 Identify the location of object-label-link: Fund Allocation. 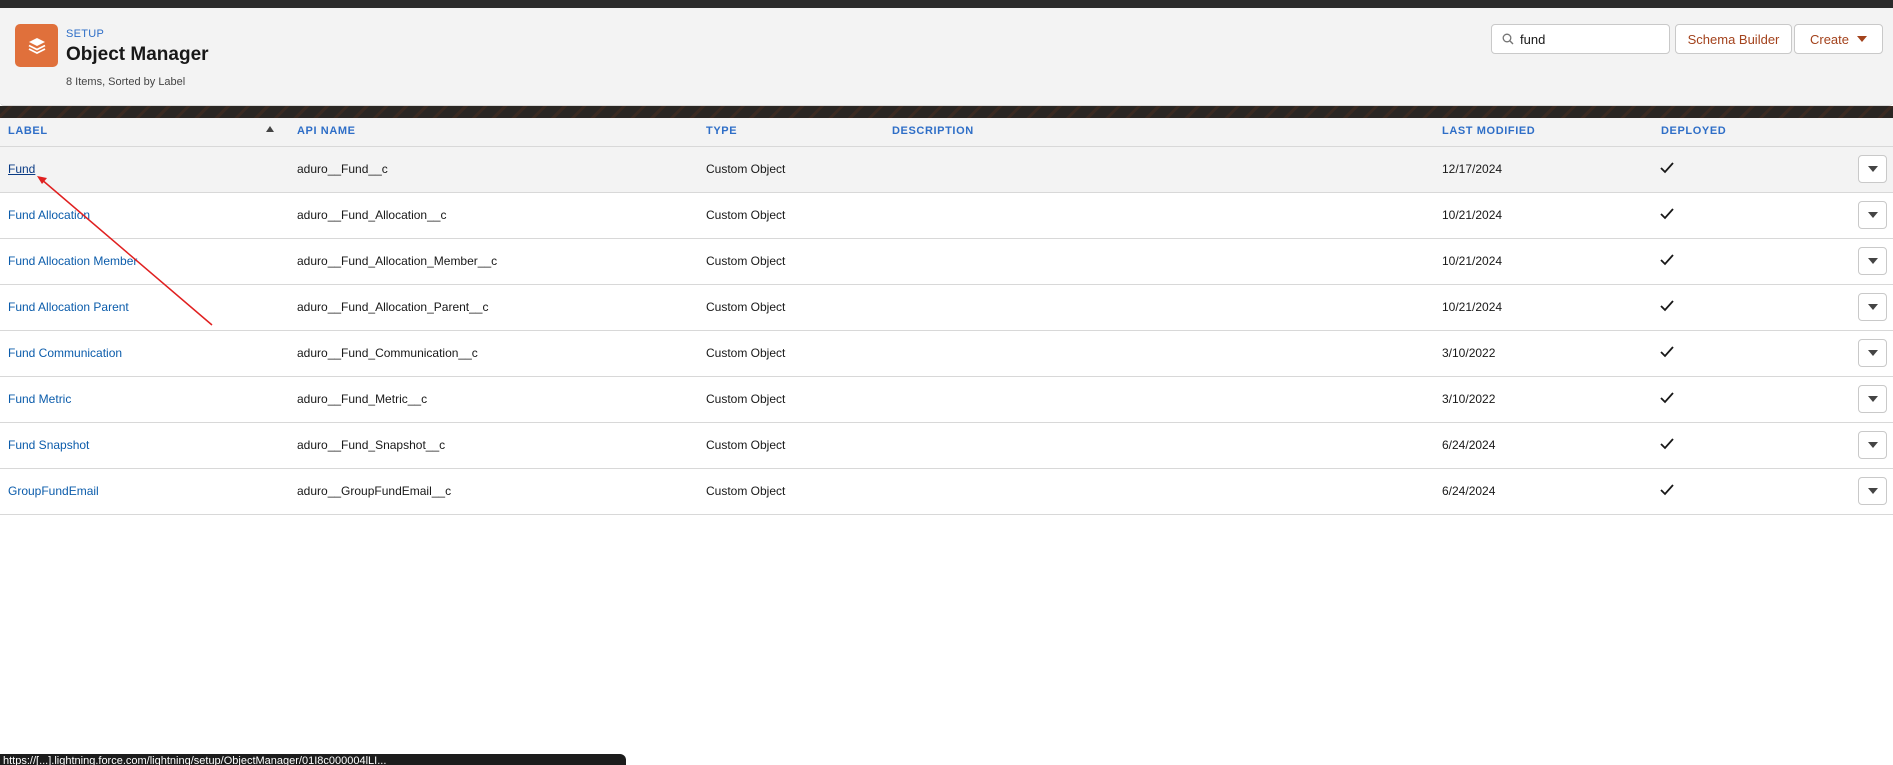
(49, 215).